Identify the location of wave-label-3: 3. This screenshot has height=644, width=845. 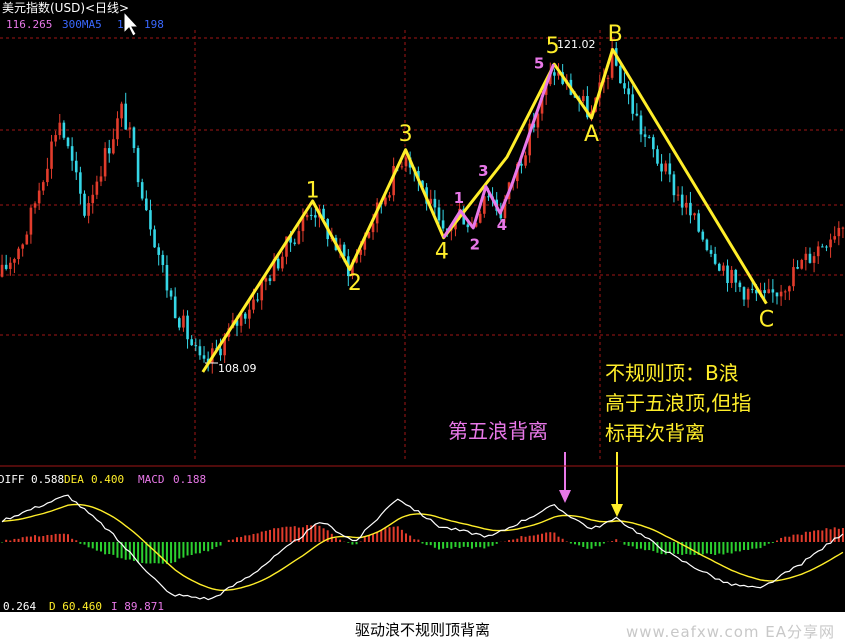
(406, 134).